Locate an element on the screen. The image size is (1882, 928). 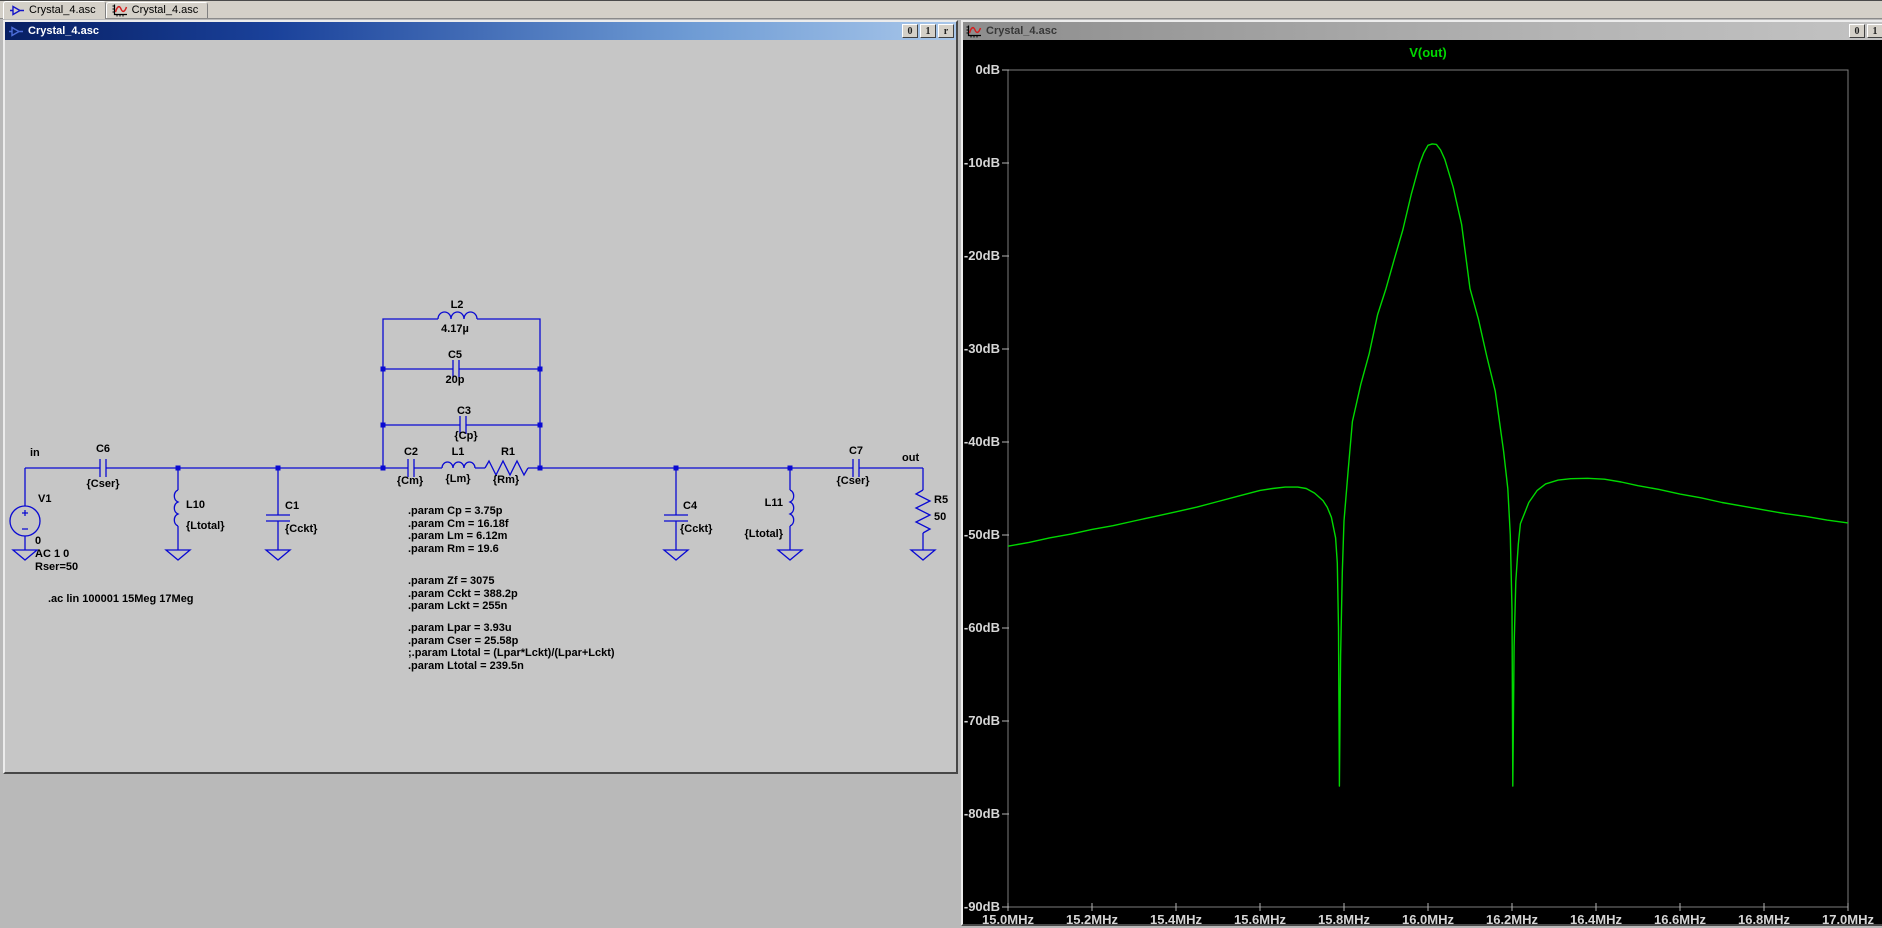
y-axis-label: -80dB is located at coordinates (982, 813).